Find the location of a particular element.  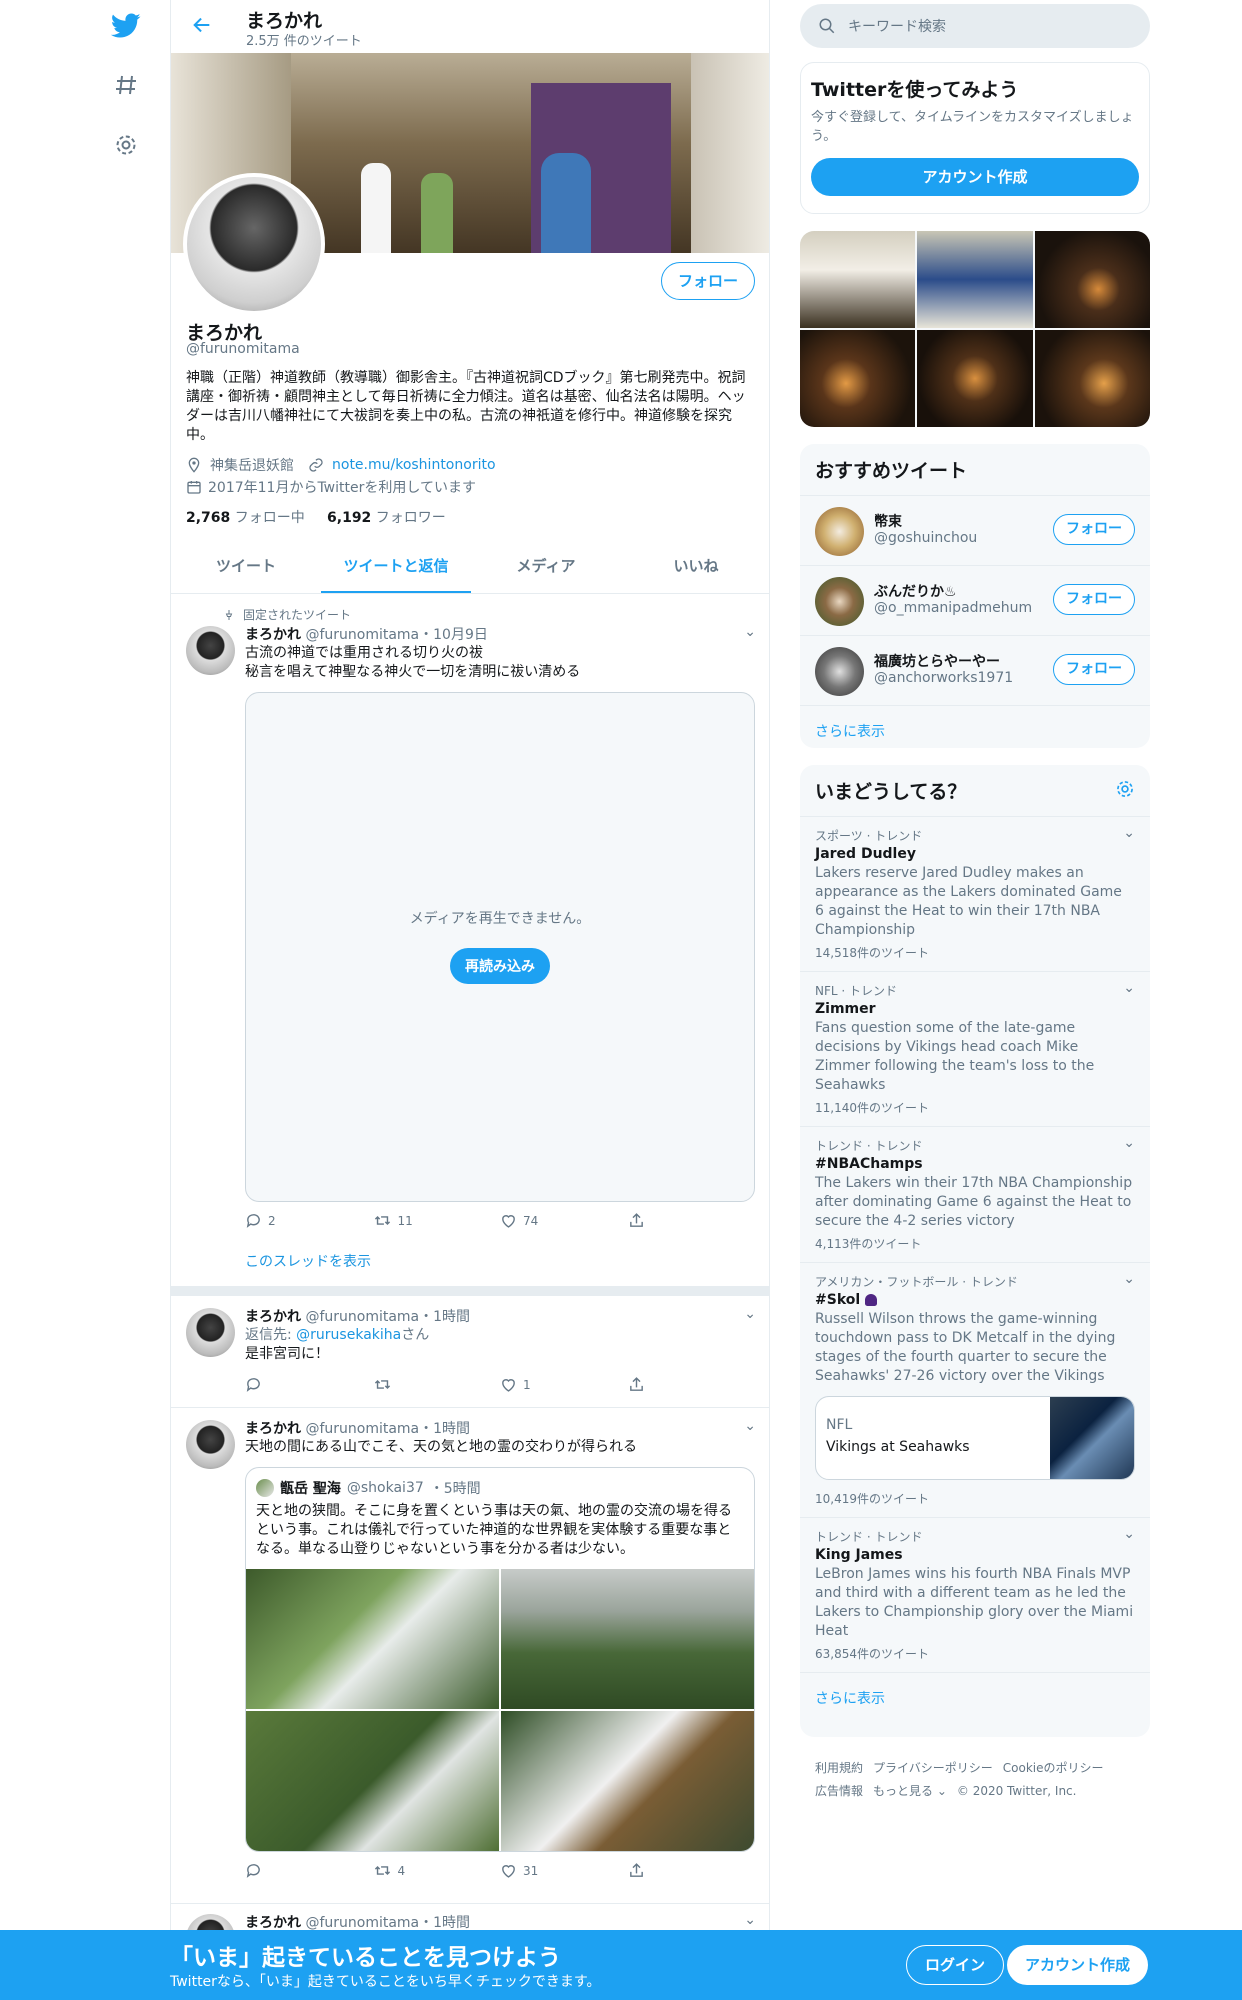

trend-event-card: NFL Vikings at Seahawks is located at coordinates (975, 1438).